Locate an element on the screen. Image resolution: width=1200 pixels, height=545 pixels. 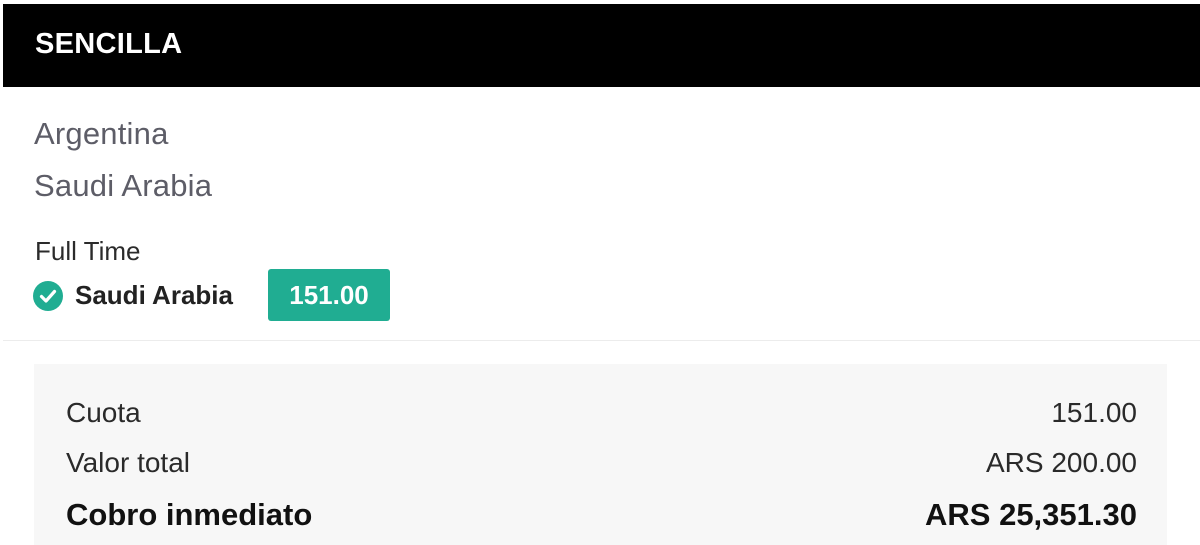
divider is located at coordinates (601, 340).